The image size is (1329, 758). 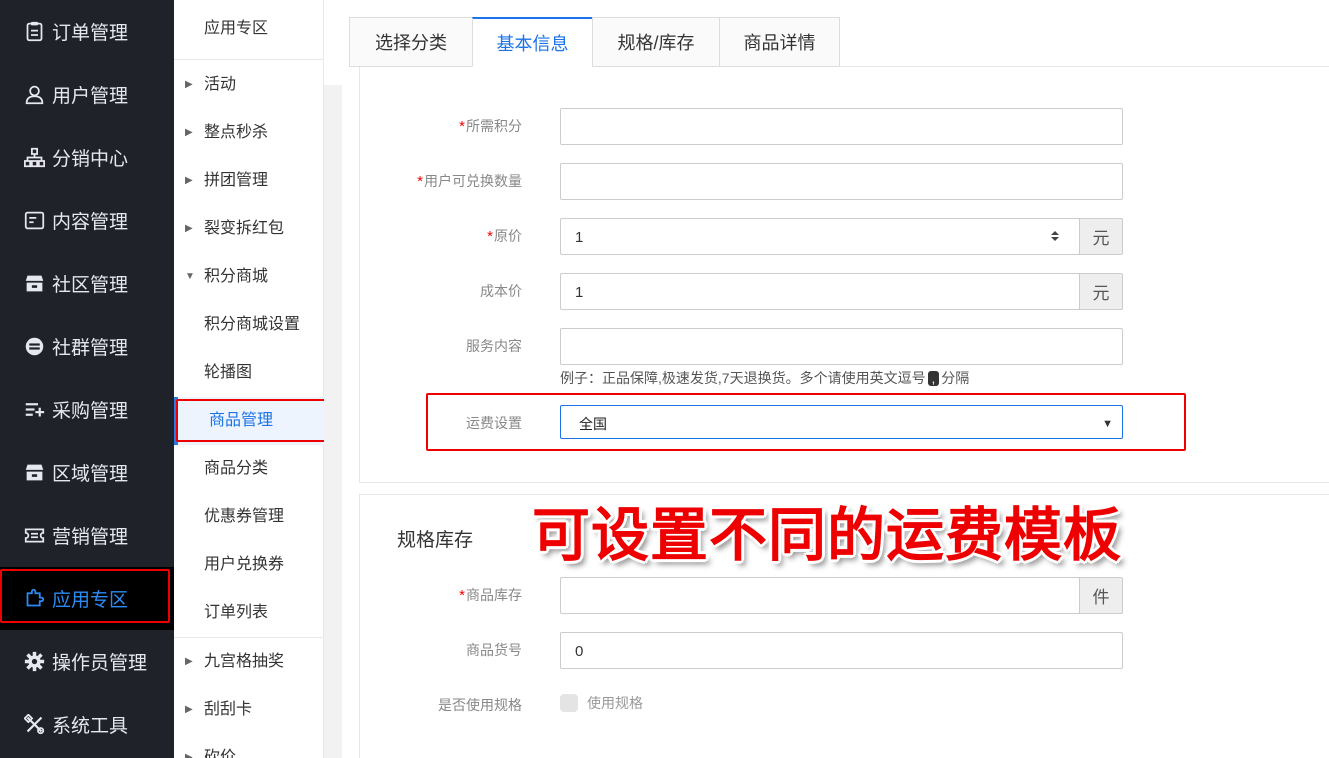 I want to click on tab-basic-info: 基本信息, so click(x=532, y=42).